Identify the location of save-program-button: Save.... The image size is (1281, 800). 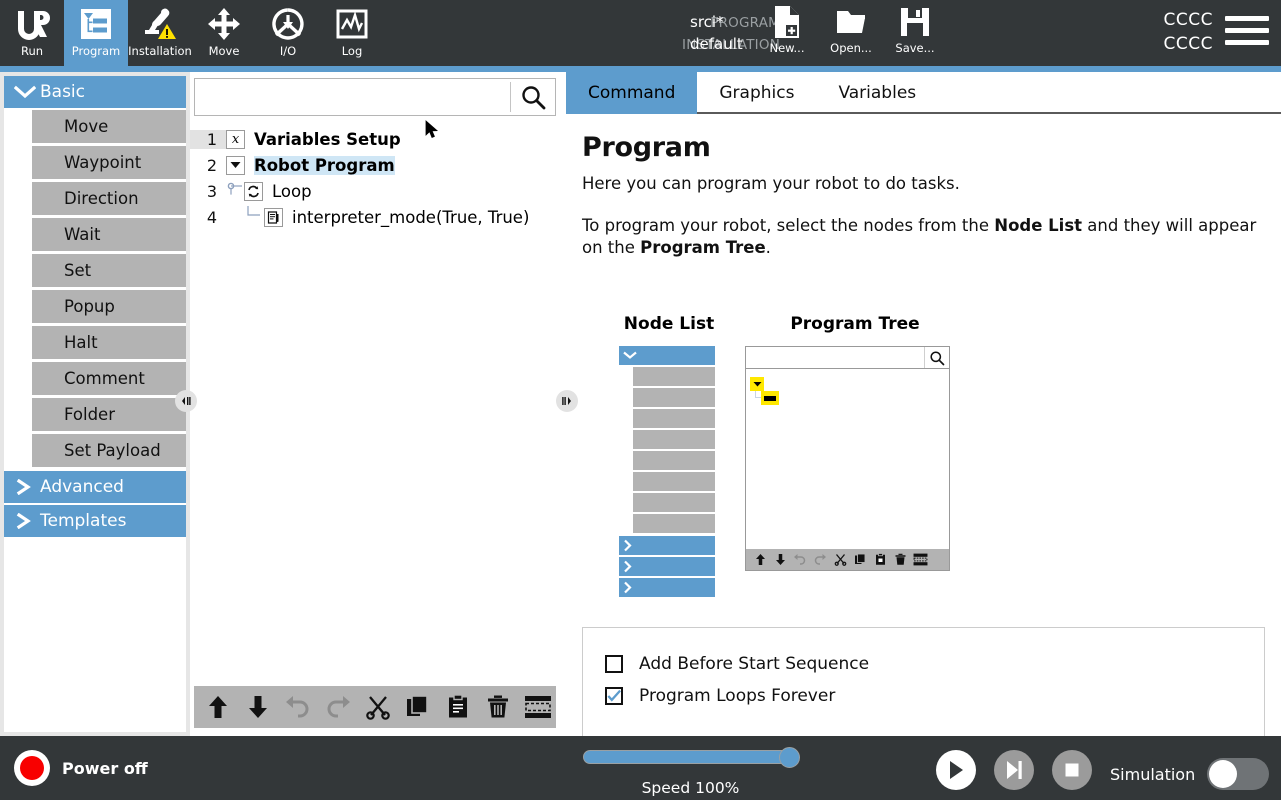
(915, 33).